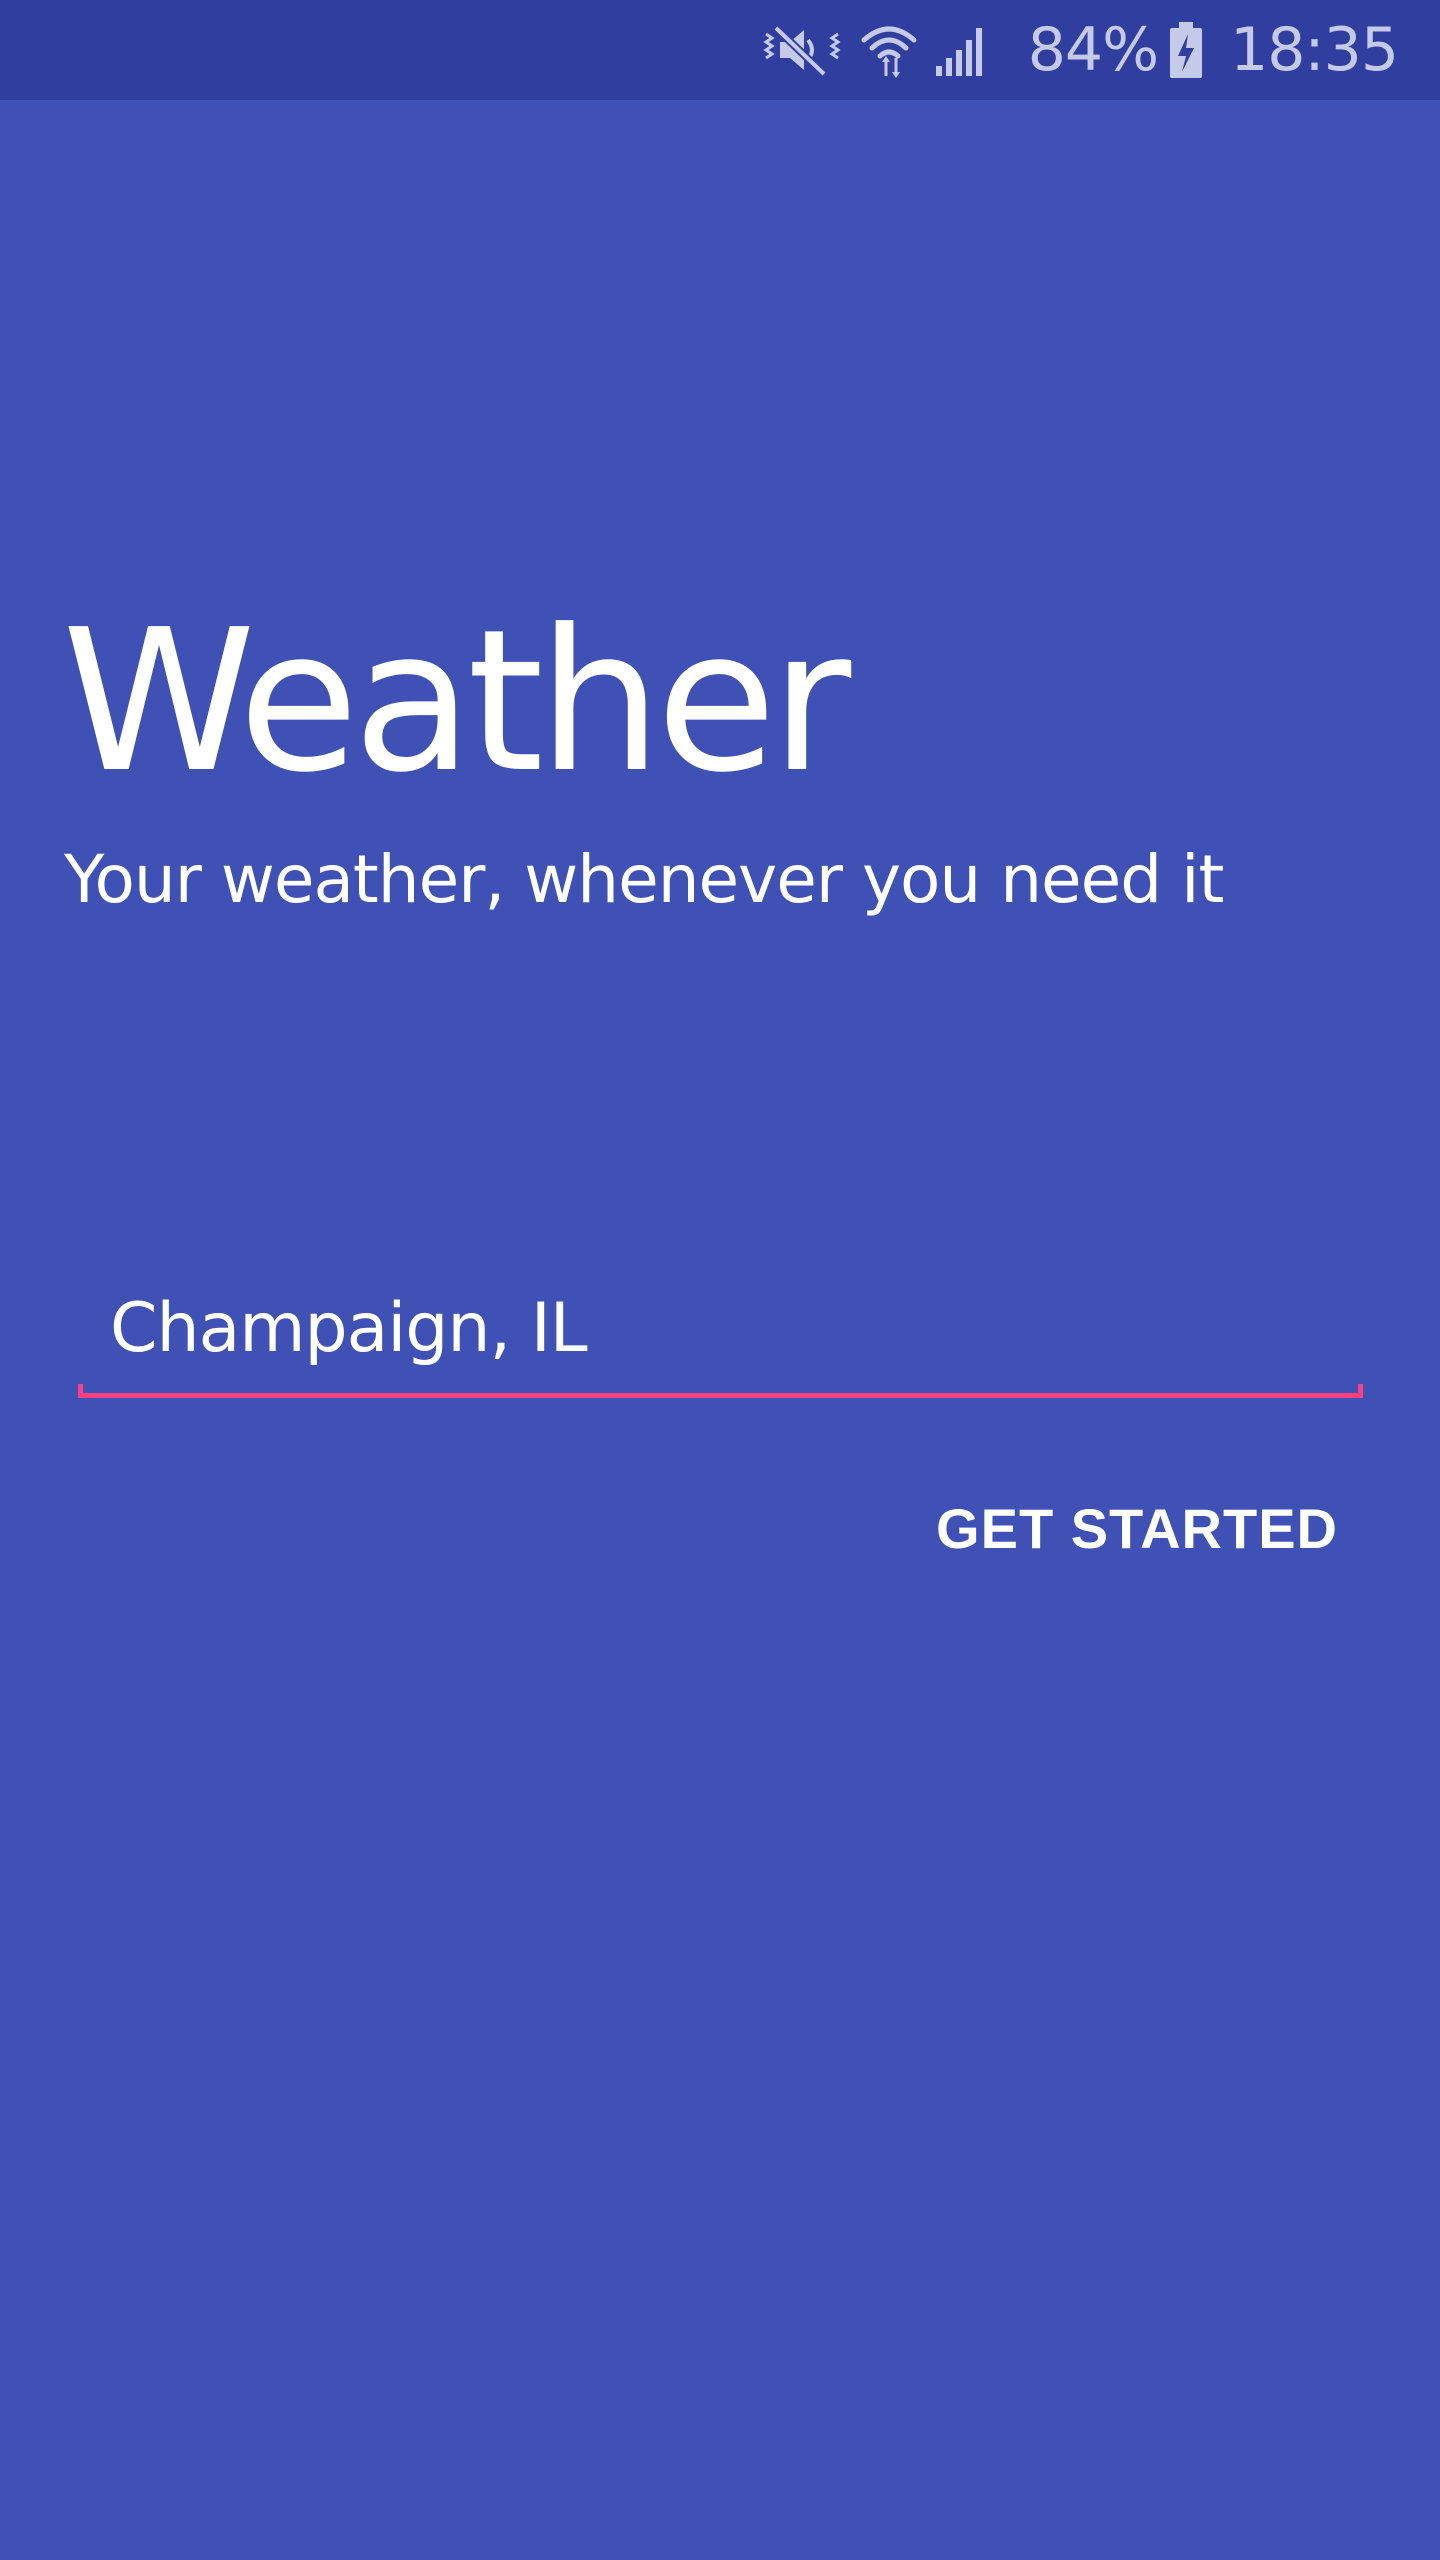 The width and height of the screenshot is (1440, 2560). Describe the element at coordinates (1093, 50) in the screenshot. I see `battery-percentage: 84%` at that location.